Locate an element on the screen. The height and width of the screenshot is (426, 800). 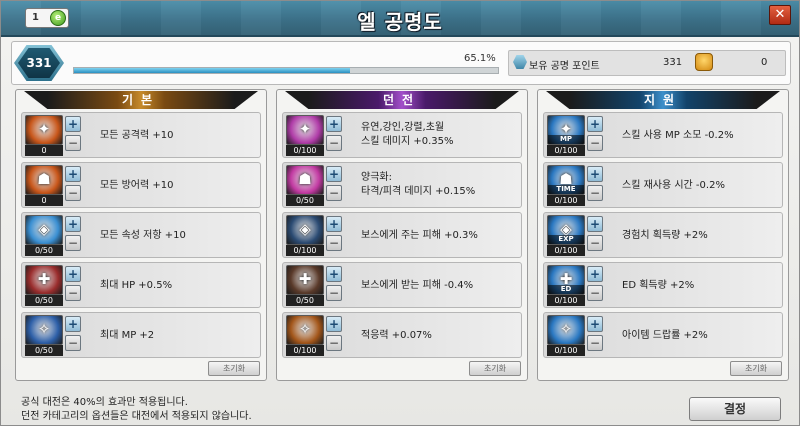
icon-tag: MP is located at coordinates (566, 139).